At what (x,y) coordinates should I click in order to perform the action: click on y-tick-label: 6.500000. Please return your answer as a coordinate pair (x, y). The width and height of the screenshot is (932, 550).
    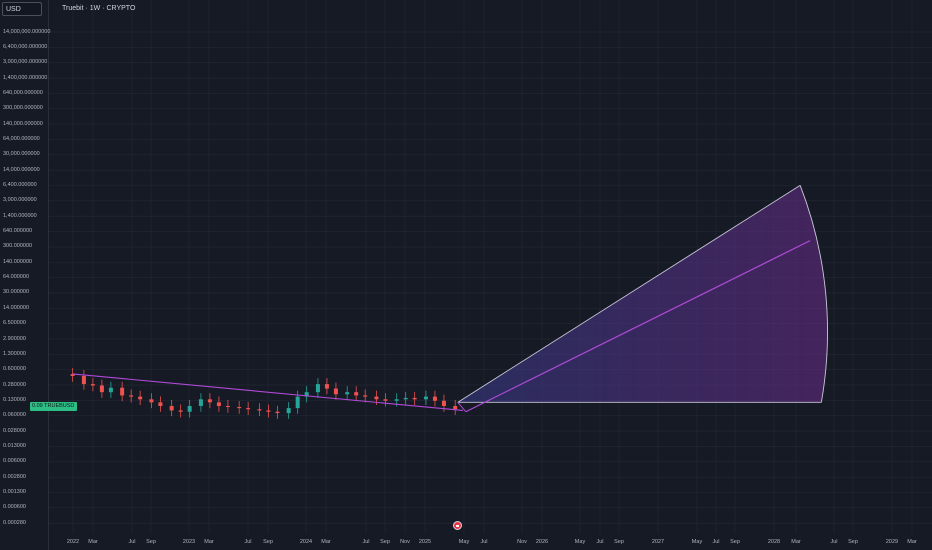
    Looking at the image, I should click on (14, 323).